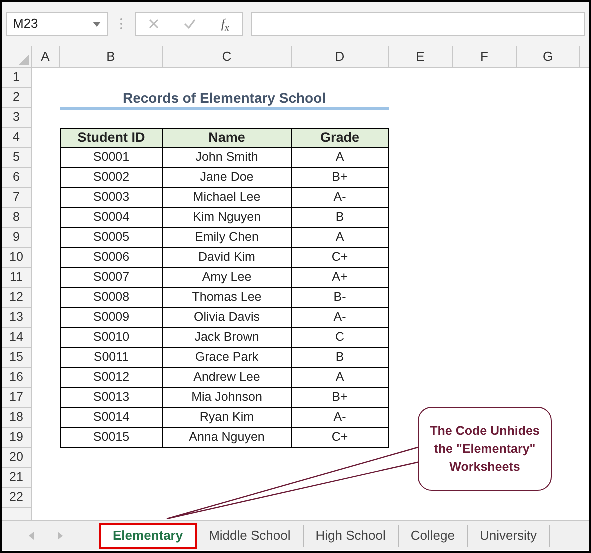 The width and height of the screenshot is (591, 553). Describe the element at coordinates (111, 258) in the screenshot. I see `table-cell: S0006` at that location.